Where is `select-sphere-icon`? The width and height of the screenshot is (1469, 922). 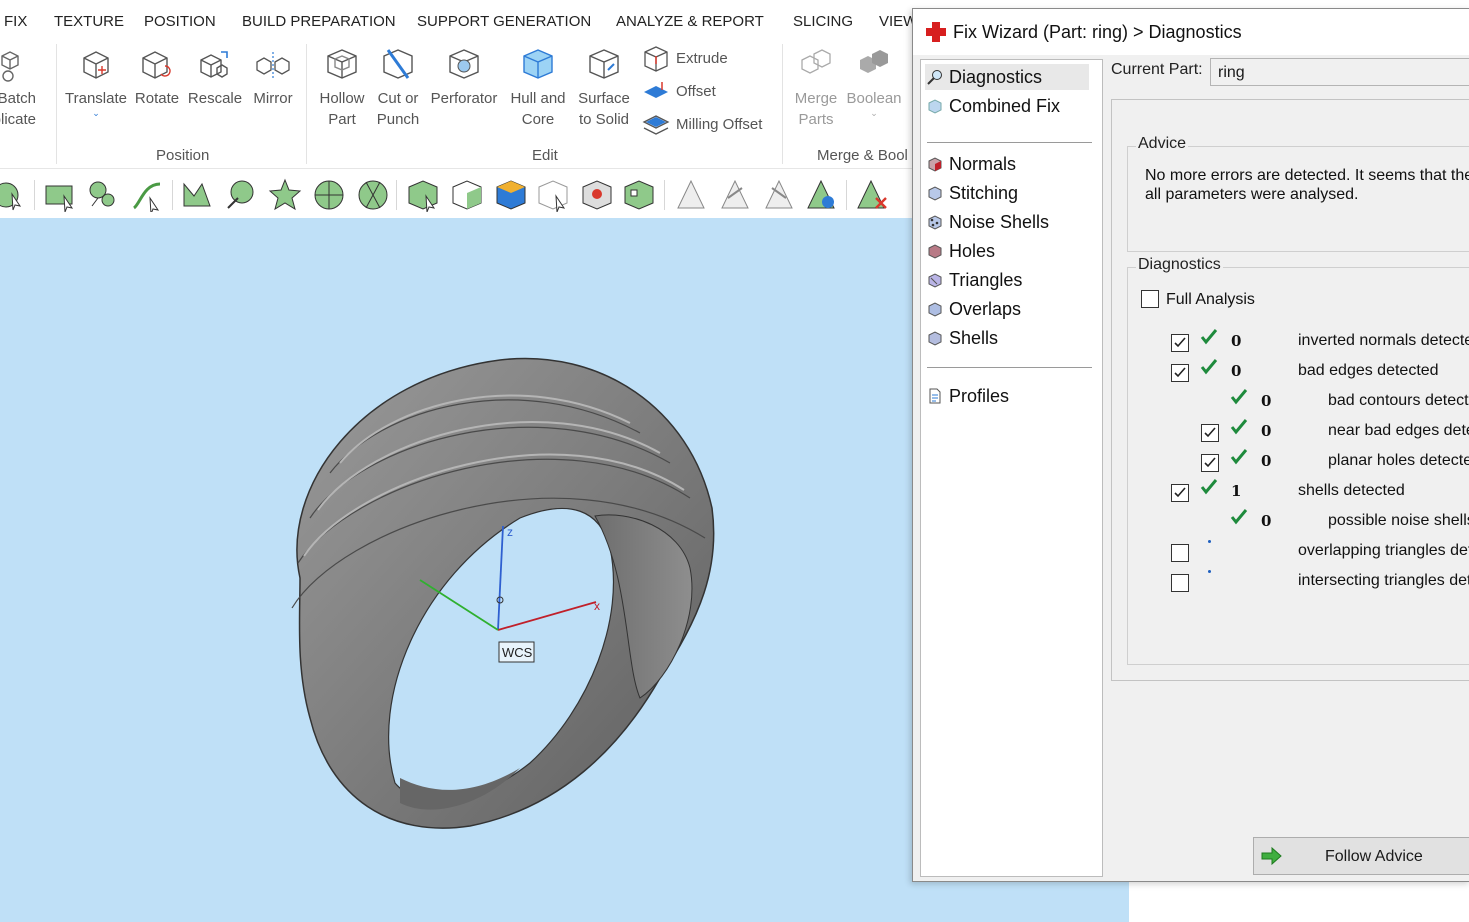
select-sphere-icon is located at coordinates (329, 195).